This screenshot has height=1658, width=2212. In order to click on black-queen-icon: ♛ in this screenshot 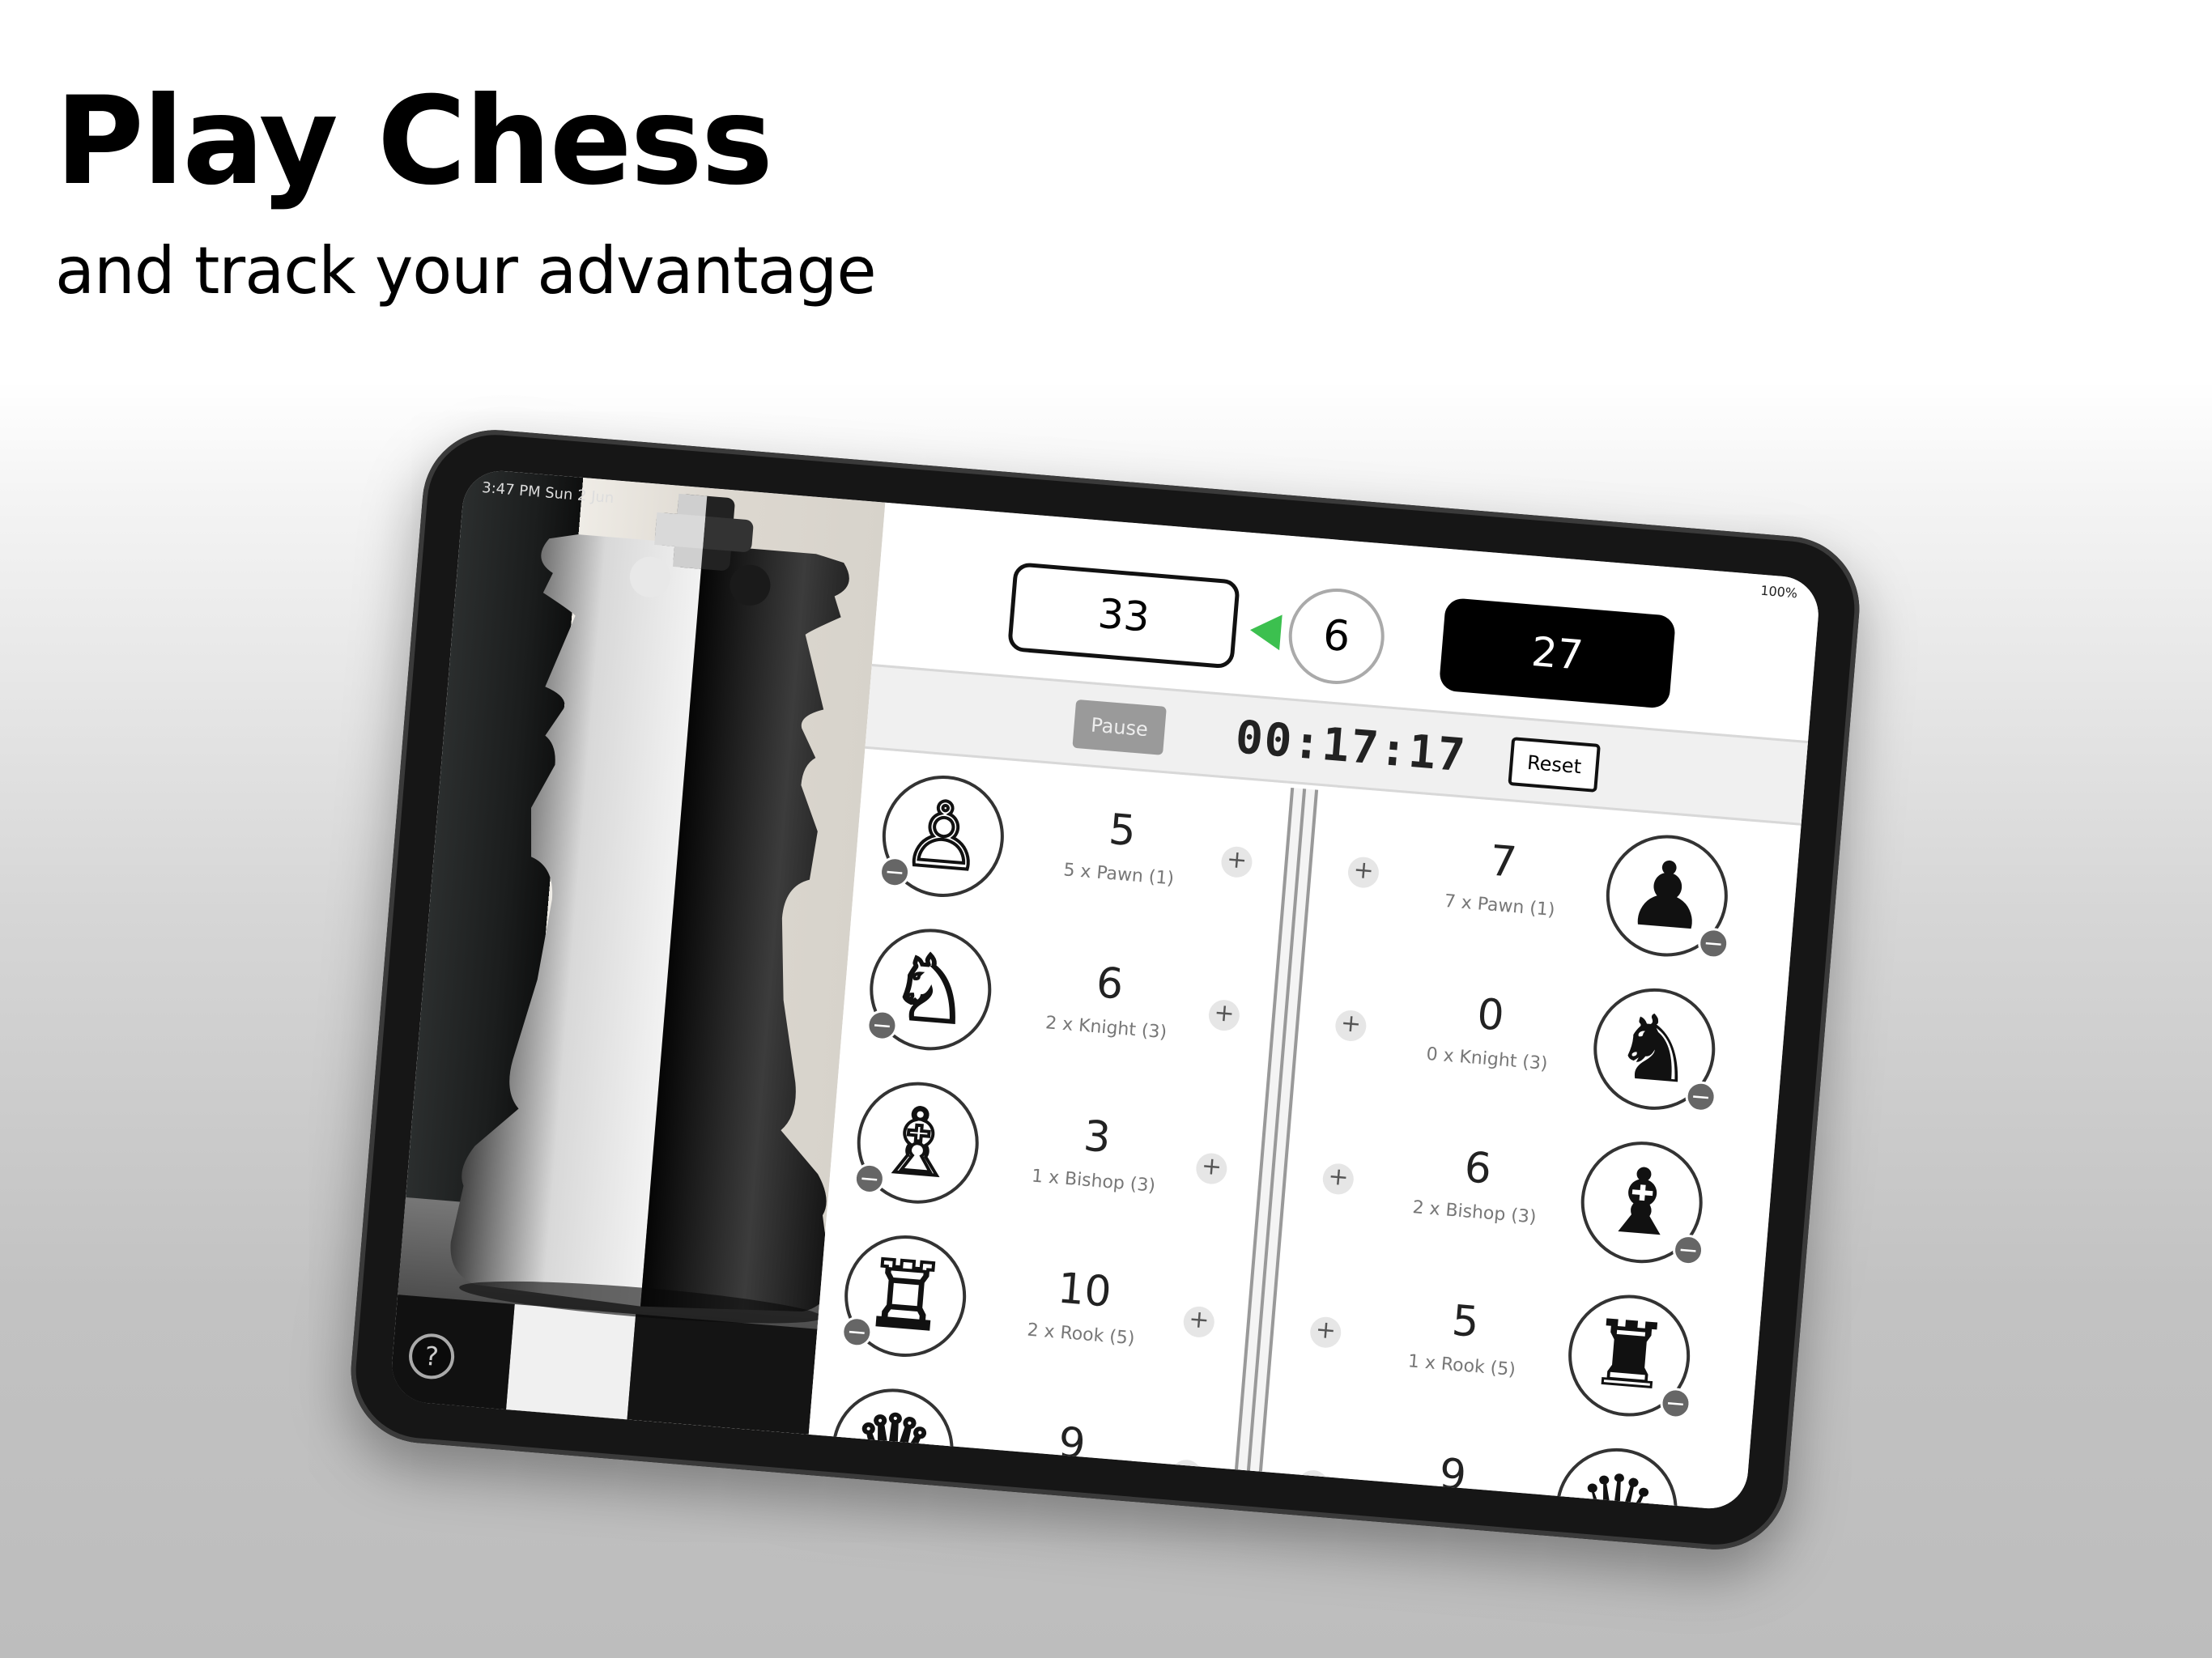, I will do `click(1616, 1477)`.